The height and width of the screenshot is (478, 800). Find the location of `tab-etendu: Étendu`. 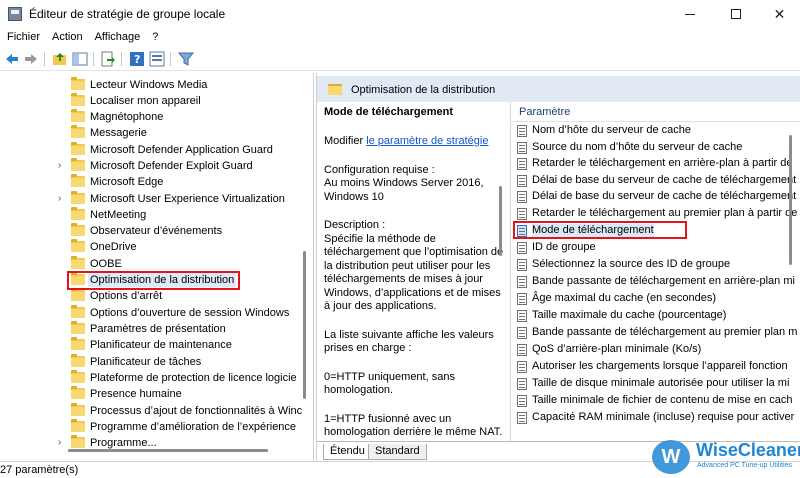

tab-etendu: Étendu is located at coordinates (347, 452).